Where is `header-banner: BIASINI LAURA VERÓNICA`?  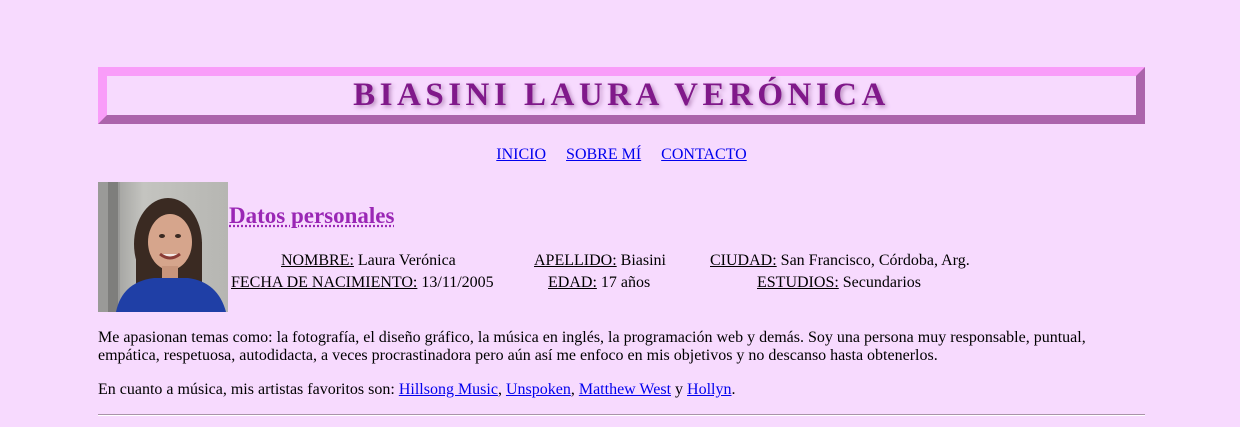 header-banner: BIASINI LAURA VERÓNICA is located at coordinates (621, 95).